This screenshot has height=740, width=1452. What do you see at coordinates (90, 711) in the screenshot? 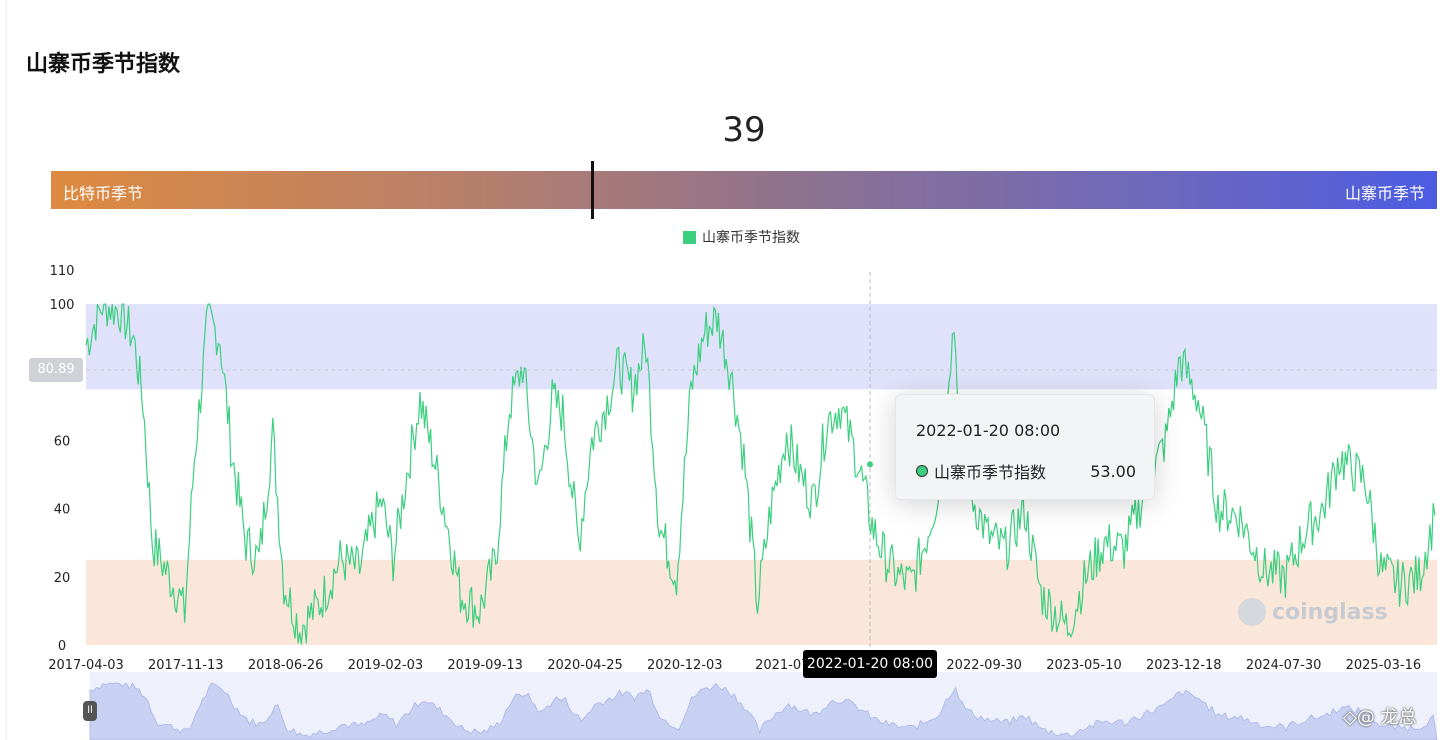
I see `zoom-slider-handle: ll` at bounding box center [90, 711].